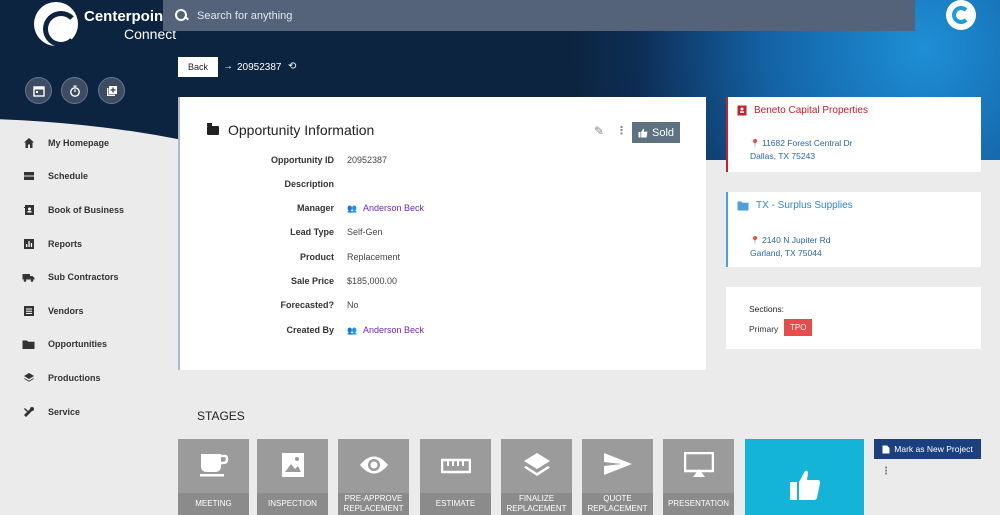 This screenshot has height=515, width=1000. Describe the element at coordinates (385, 330) in the screenshot. I see `created-by-link: 👥 Anderson Beck` at that location.